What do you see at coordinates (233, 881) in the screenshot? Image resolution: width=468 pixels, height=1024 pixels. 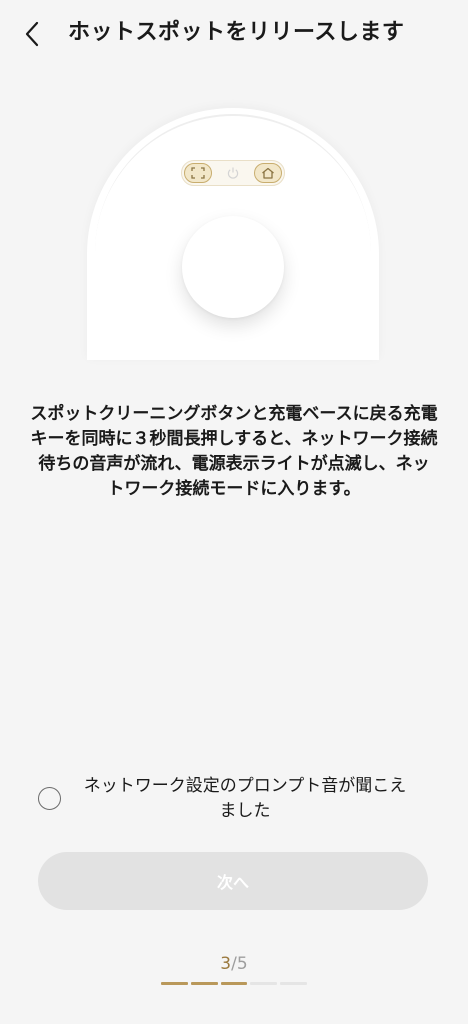 I see `next-button: 次へ` at bounding box center [233, 881].